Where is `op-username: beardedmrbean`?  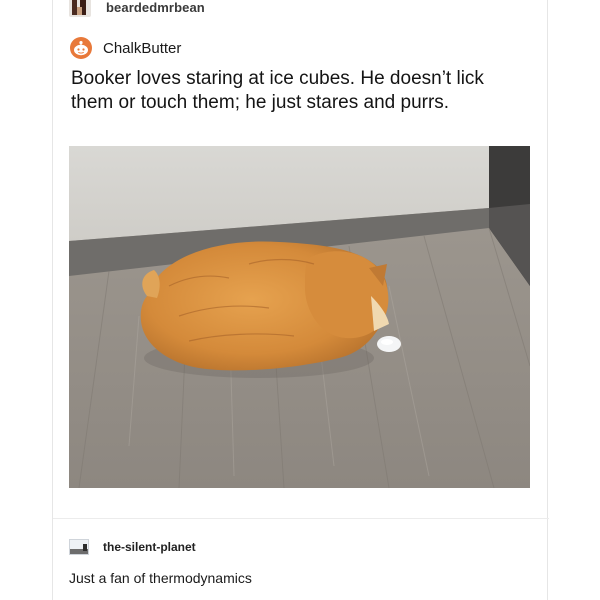
op-username: beardedmrbean is located at coordinates (155, 7).